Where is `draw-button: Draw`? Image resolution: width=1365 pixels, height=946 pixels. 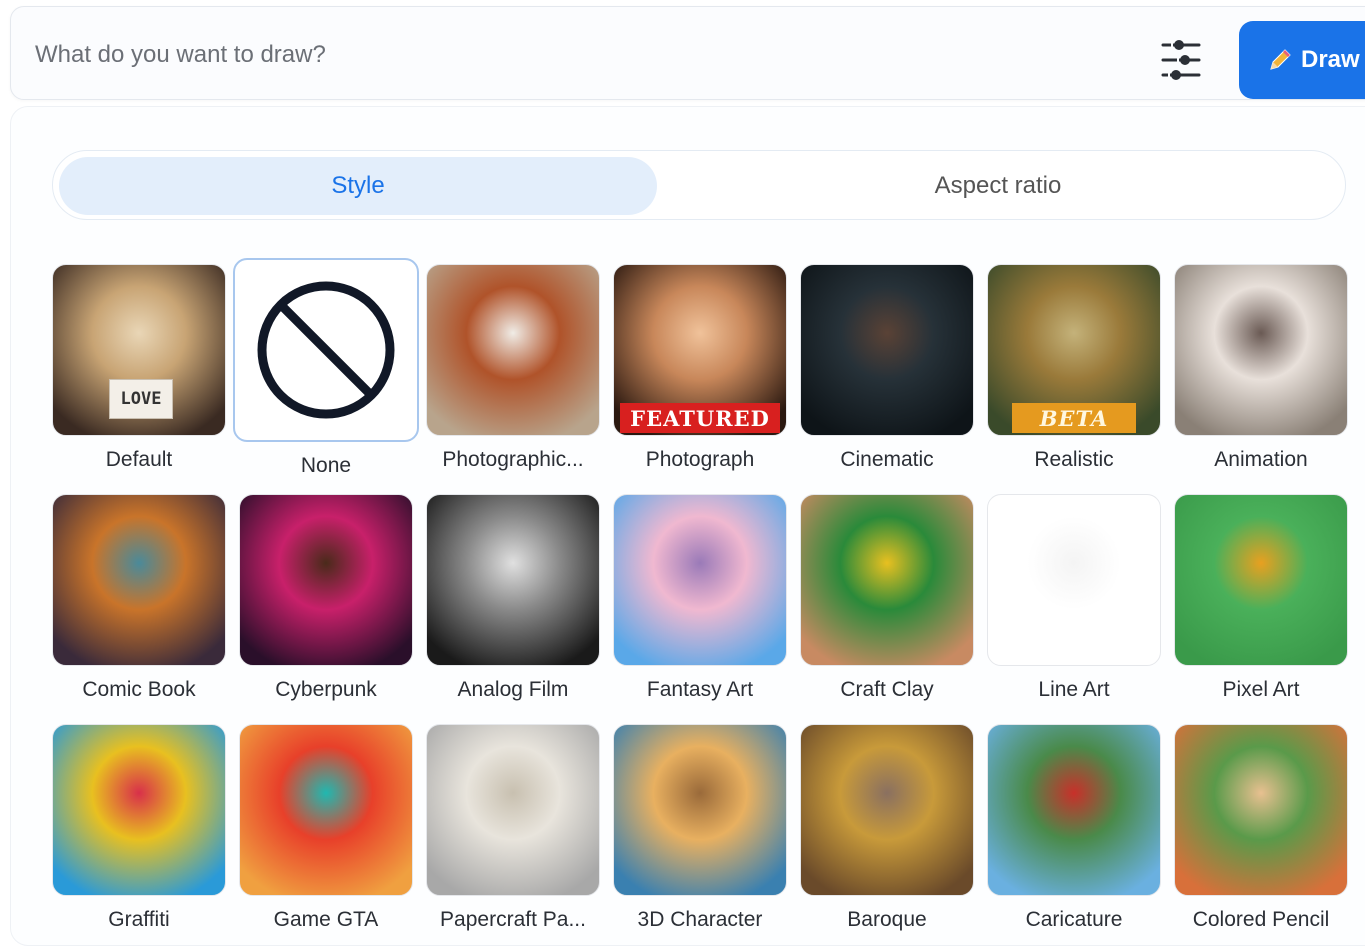
draw-button: Draw is located at coordinates (1302, 60).